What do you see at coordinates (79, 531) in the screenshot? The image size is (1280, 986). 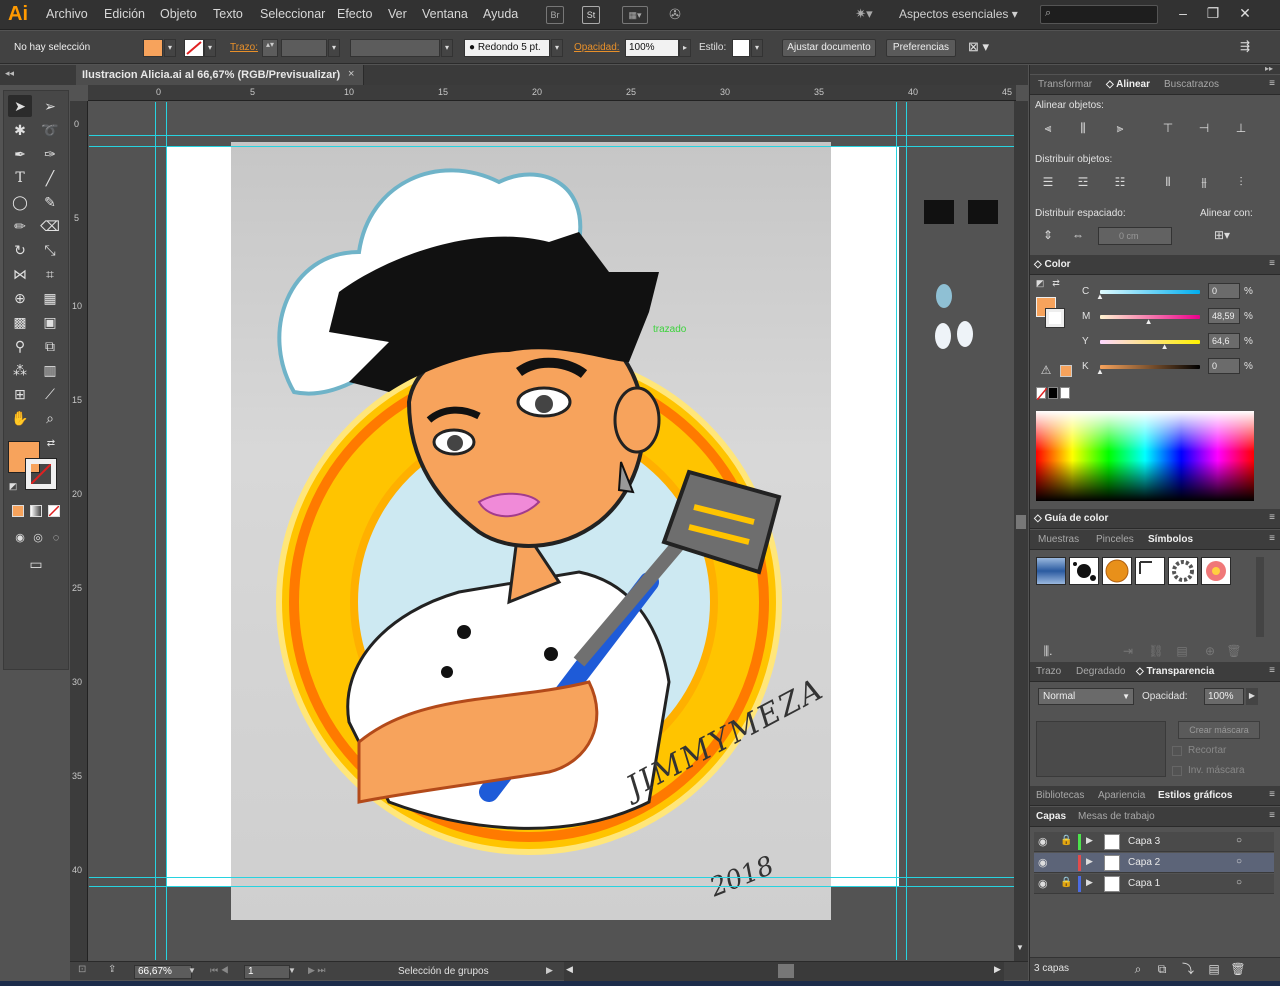 I see `vertical-ruler: 0 5 10 15 20 25 30 35 40` at bounding box center [79, 531].